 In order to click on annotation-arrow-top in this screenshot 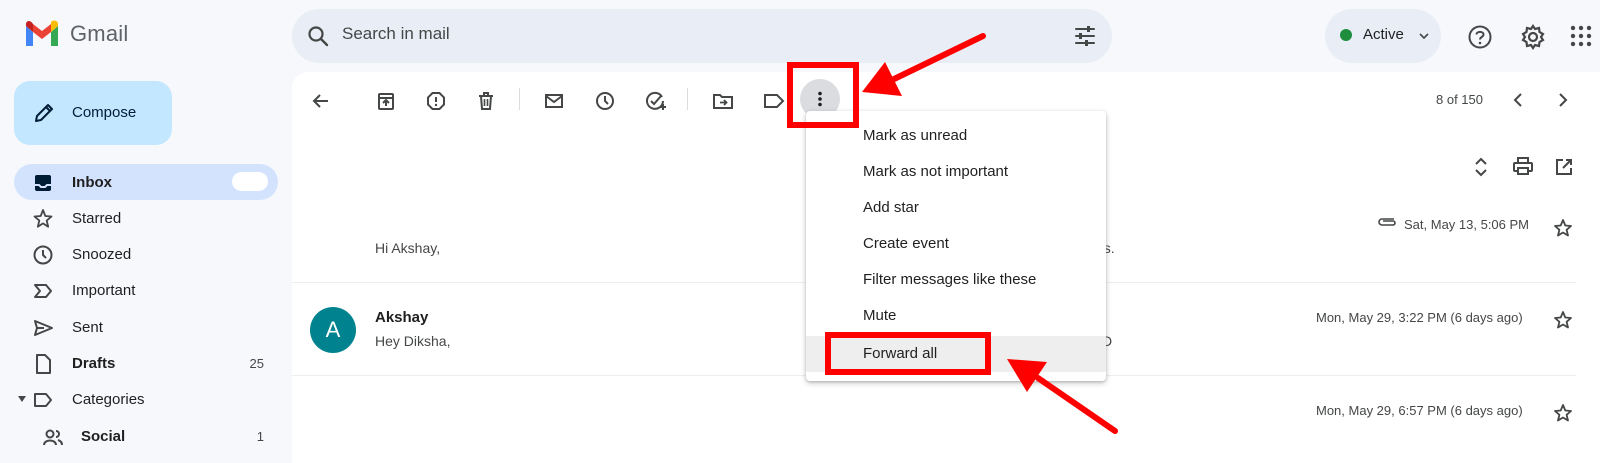, I will do `click(924, 64)`.